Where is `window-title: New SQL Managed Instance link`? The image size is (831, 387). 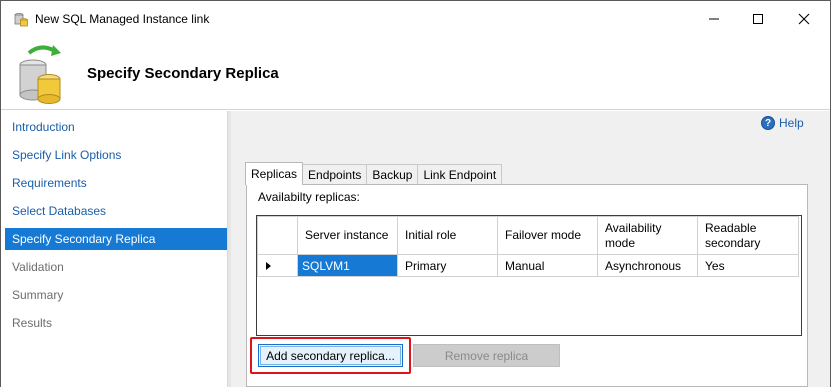
window-title: New SQL Managed Instance link is located at coordinates (122, 19).